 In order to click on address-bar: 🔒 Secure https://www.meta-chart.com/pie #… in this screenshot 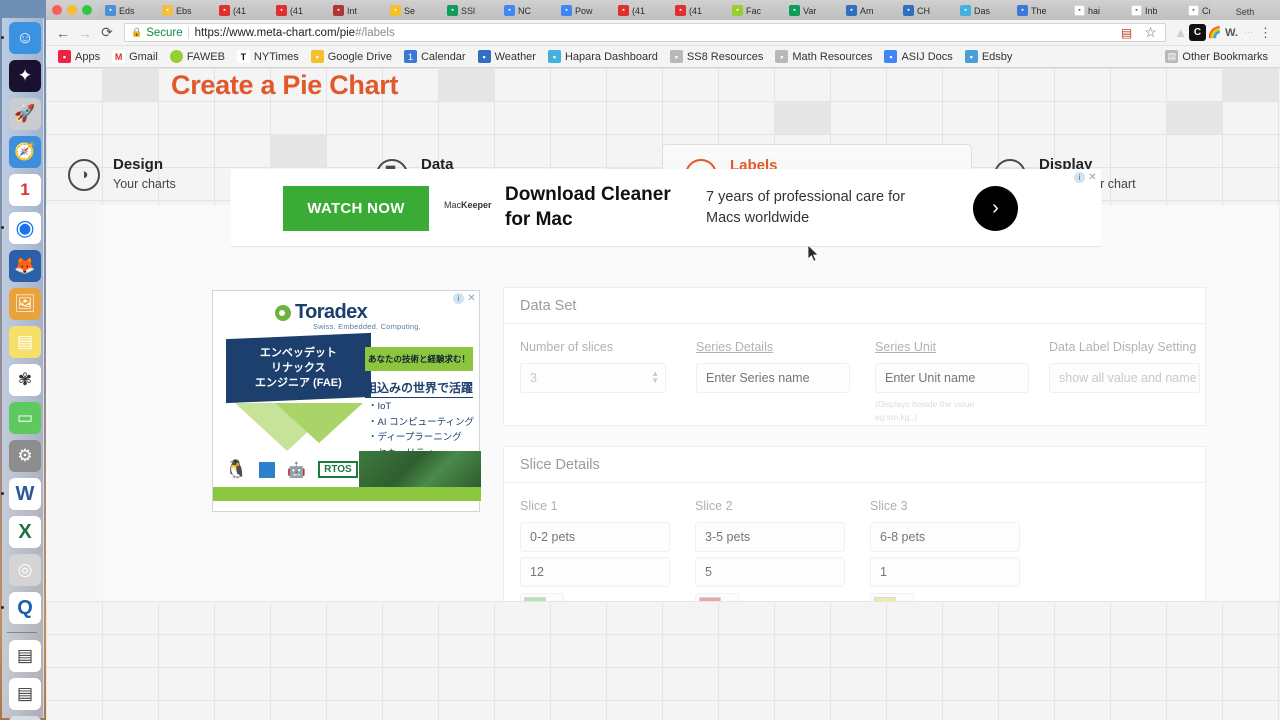, I will do `click(645, 32)`.